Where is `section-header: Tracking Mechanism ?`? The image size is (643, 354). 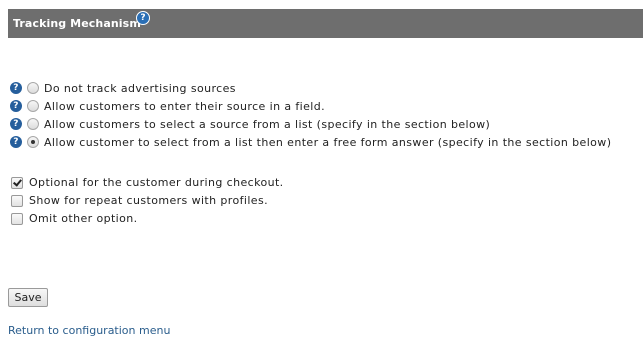
section-header: Tracking Mechanism ? is located at coordinates (325, 23).